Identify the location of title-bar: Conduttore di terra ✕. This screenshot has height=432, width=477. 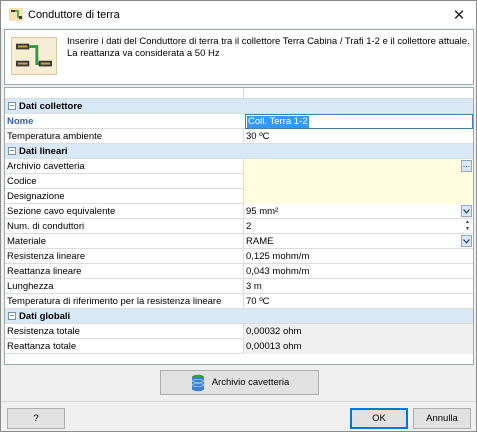
(238, 14).